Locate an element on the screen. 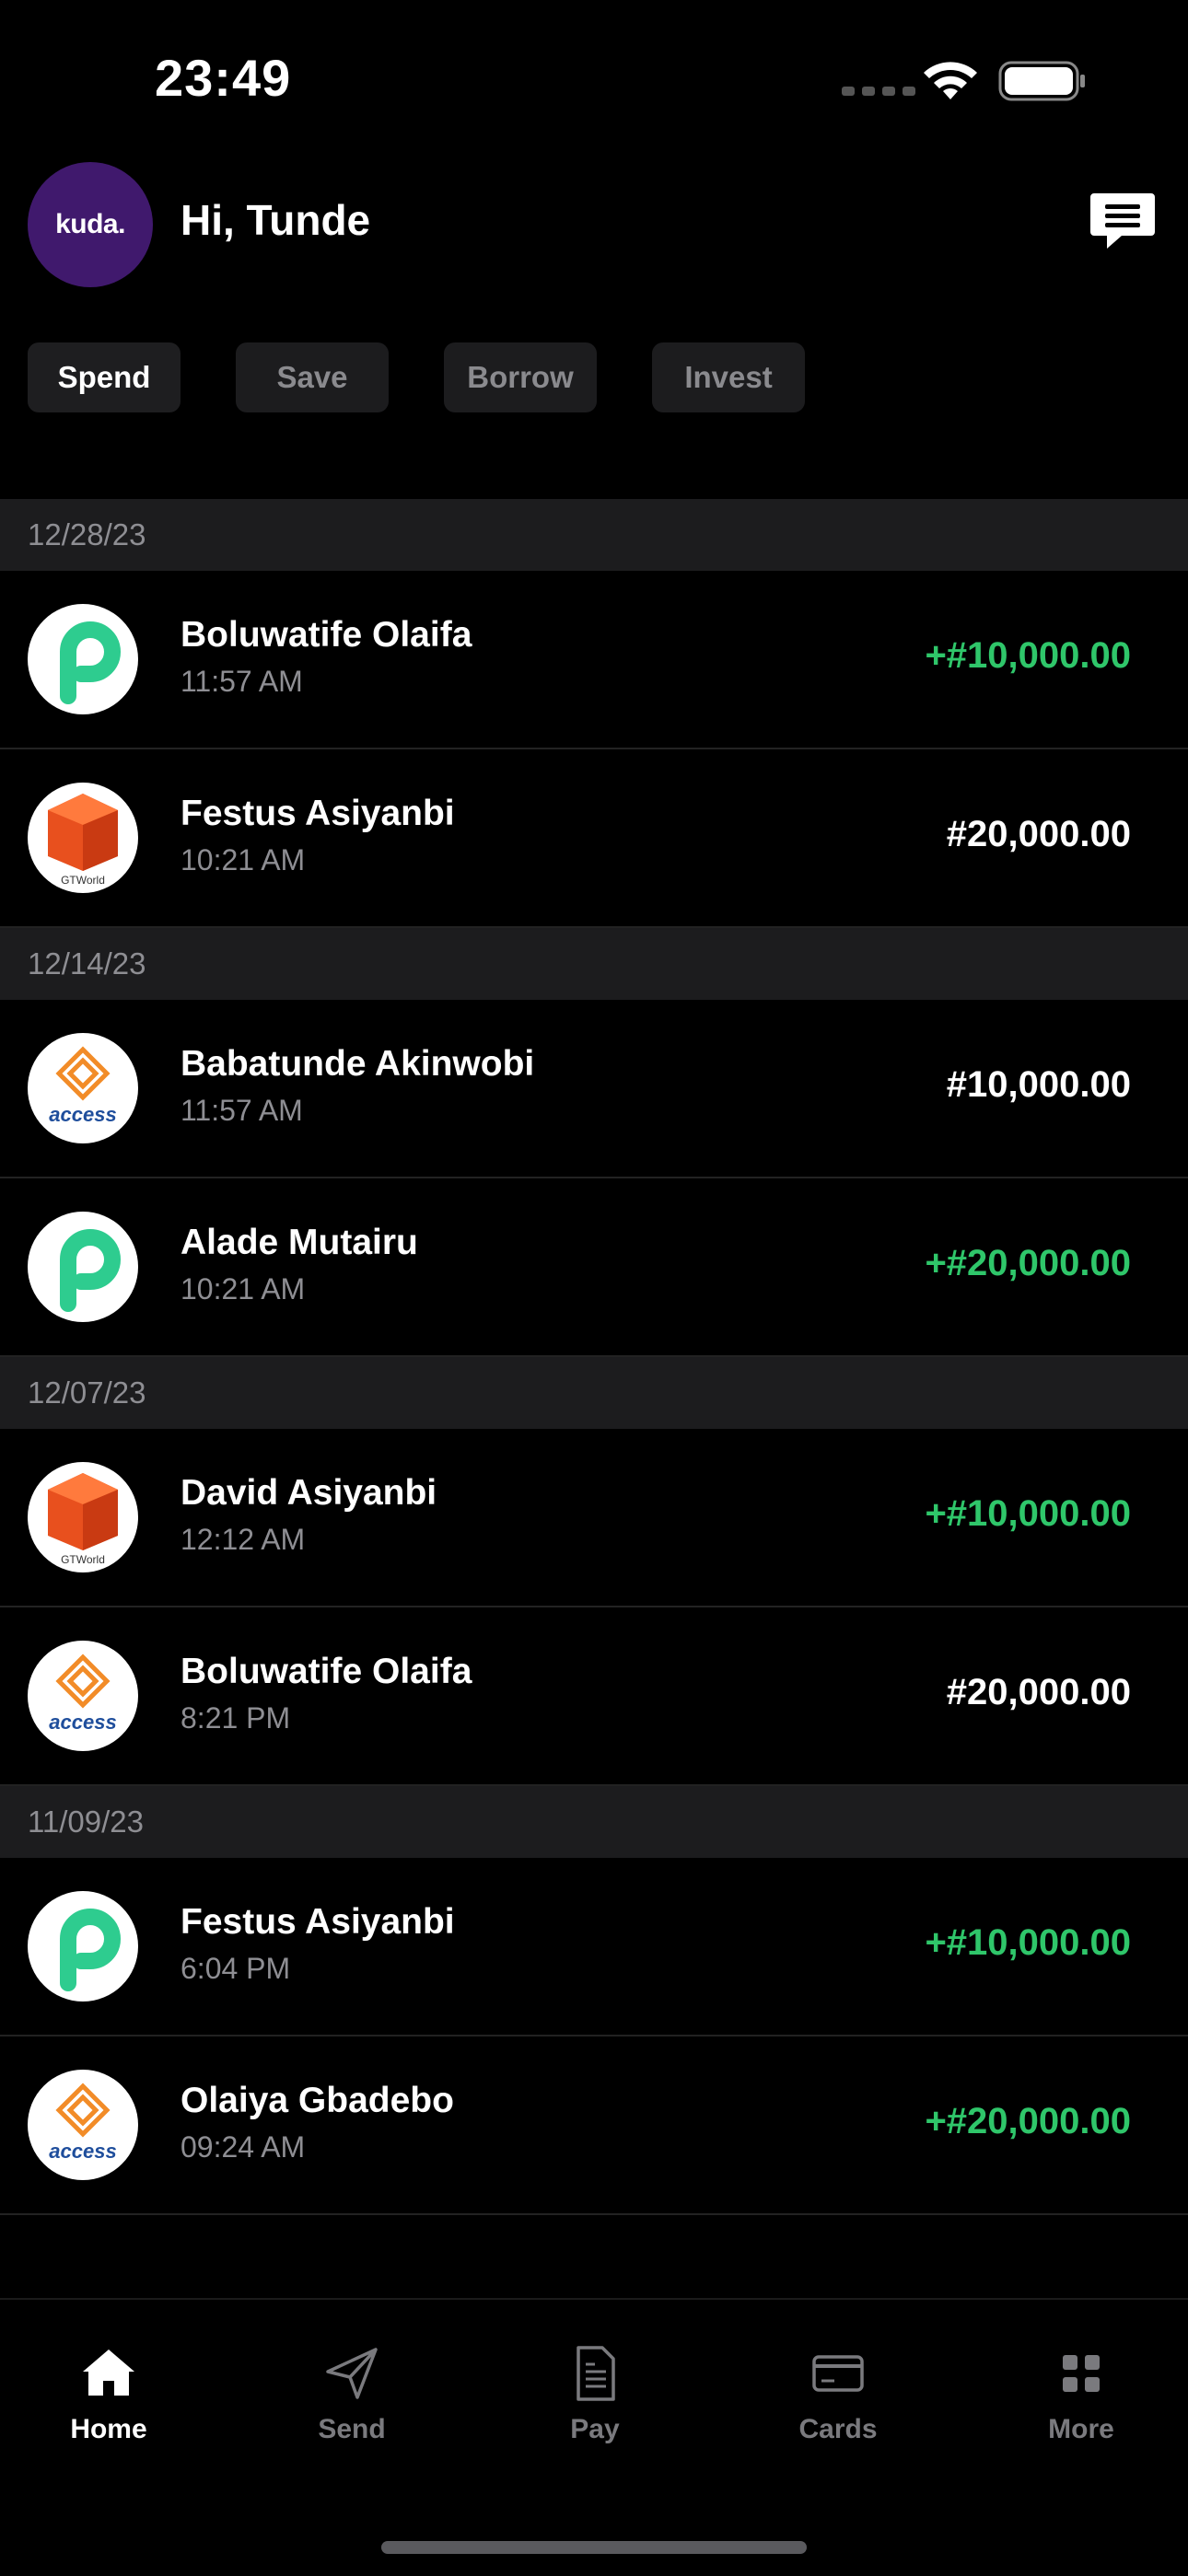  tab-spend: Spend is located at coordinates (105, 377).